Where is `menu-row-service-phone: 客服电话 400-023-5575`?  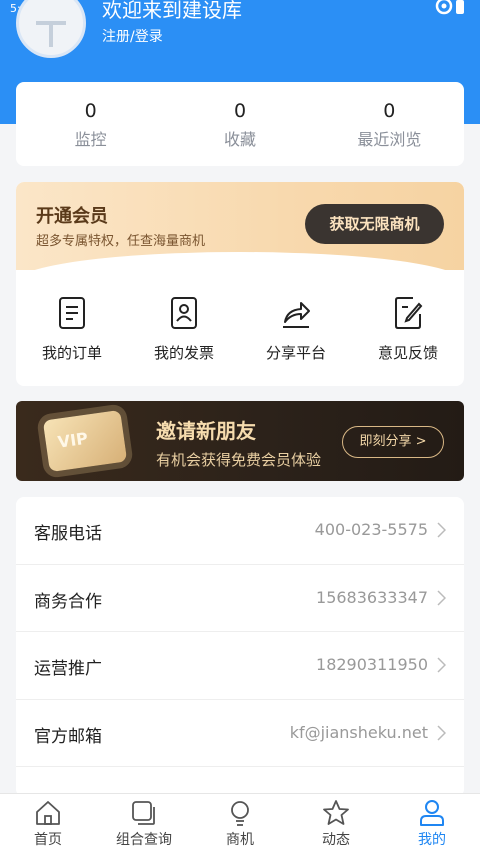
menu-row-service-phone: 客服电话 400-023-5575 is located at coordinates (240, 531).